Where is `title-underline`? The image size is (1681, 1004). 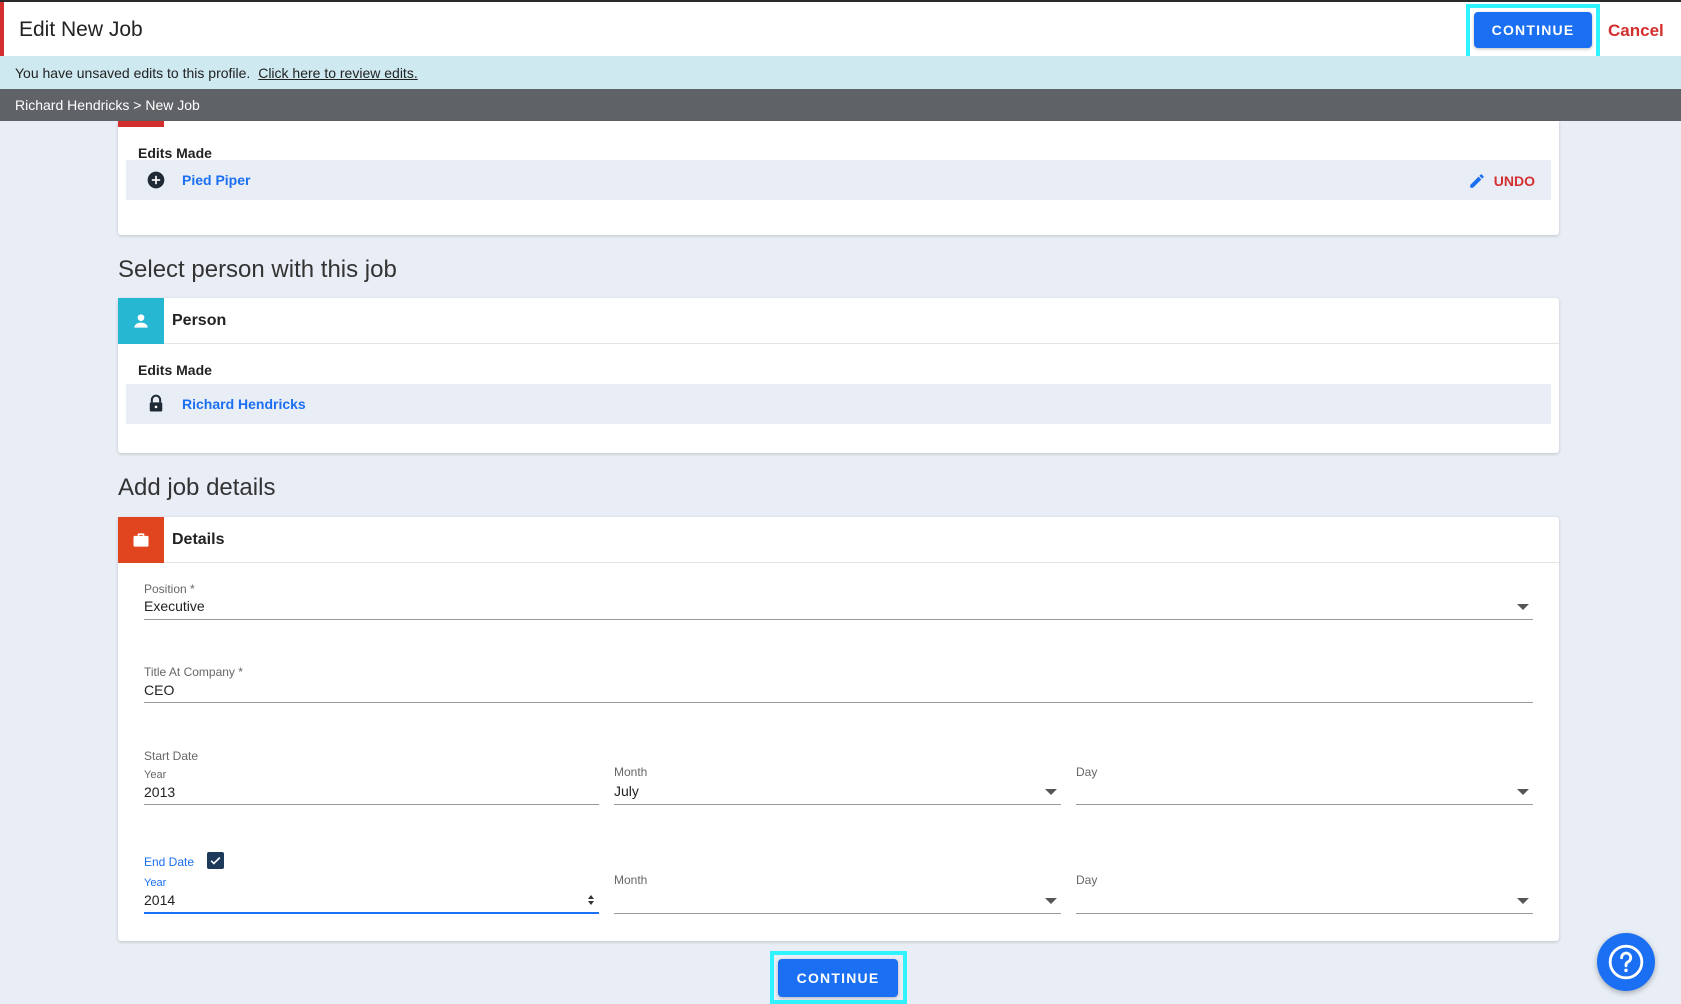
title-underline is located at coordinates (838, 702).